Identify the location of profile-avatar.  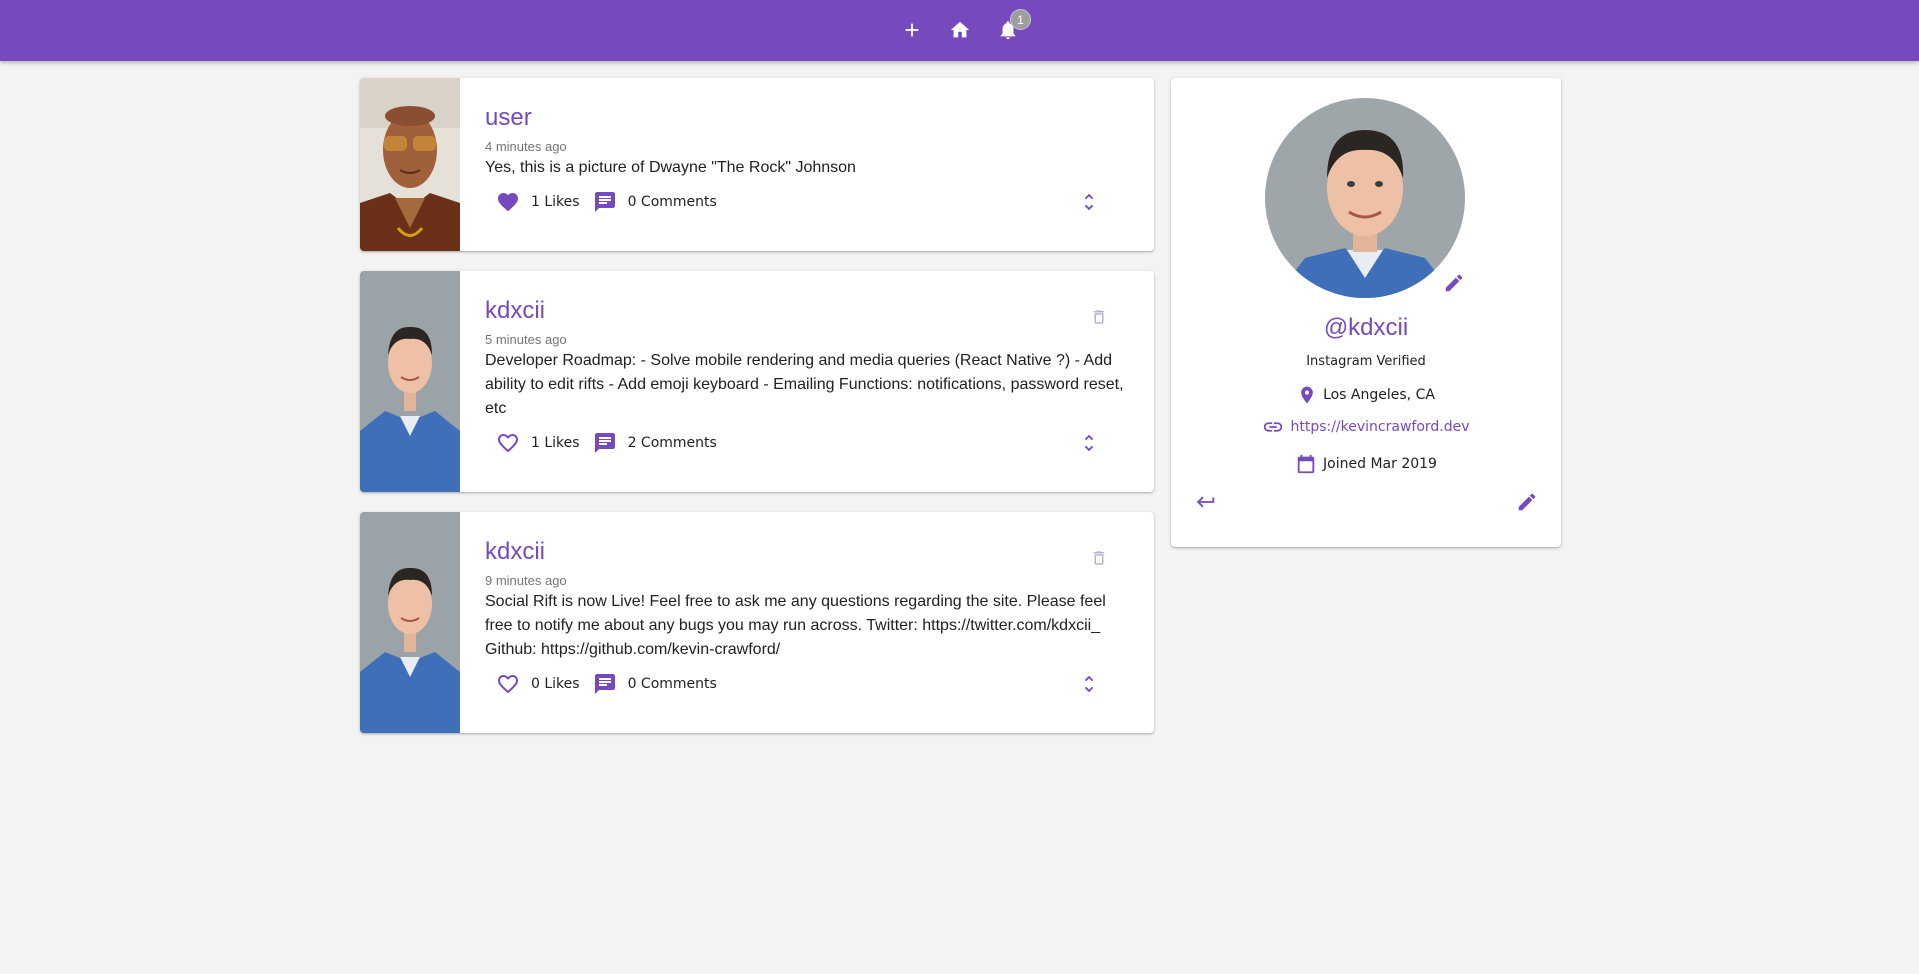
(1365, 198).